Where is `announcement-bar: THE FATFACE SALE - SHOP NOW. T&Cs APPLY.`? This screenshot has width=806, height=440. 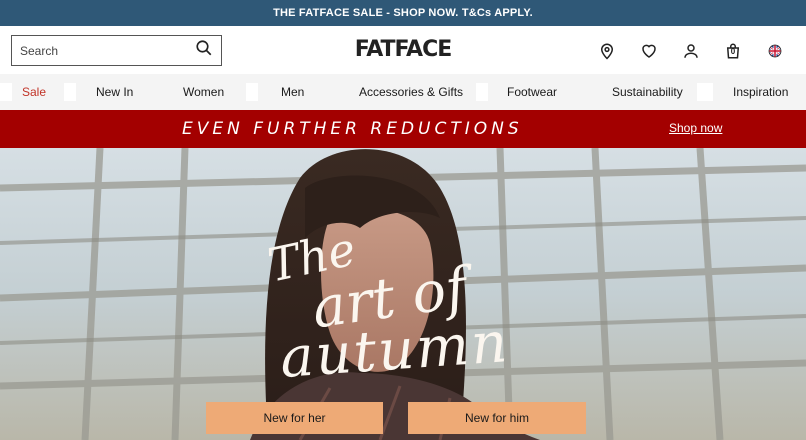
announcement-bar: THE FATFACE SALE - SHOP NOW. T&Cs APPLY. is located at coordinates (403, 13).